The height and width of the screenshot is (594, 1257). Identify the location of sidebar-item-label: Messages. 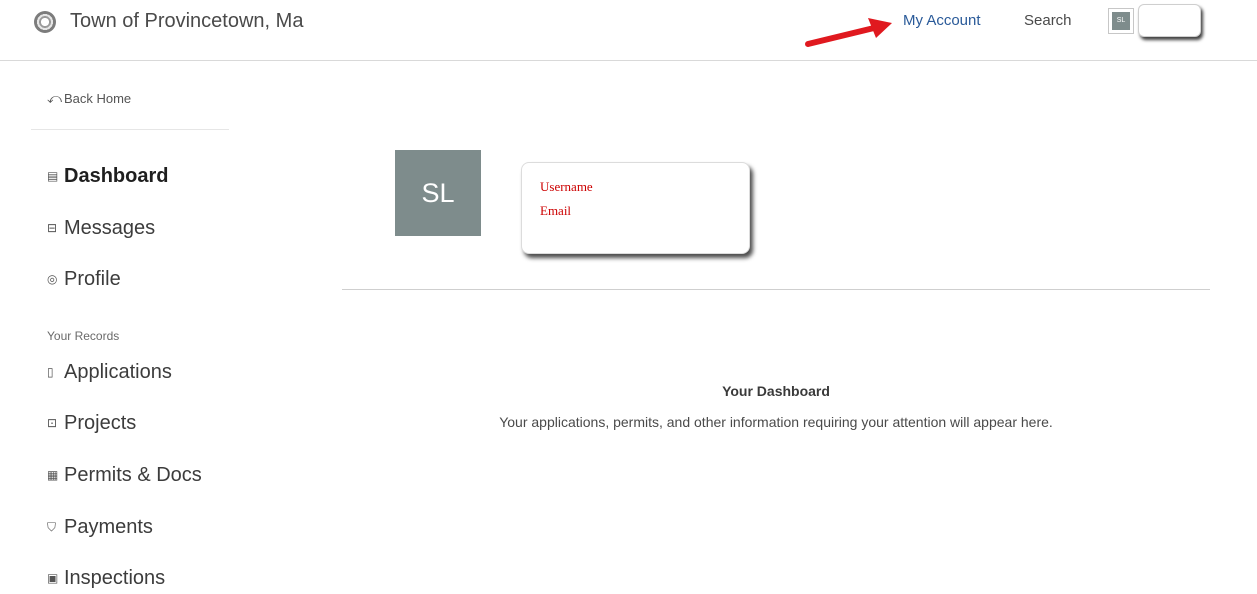
(110, 228).